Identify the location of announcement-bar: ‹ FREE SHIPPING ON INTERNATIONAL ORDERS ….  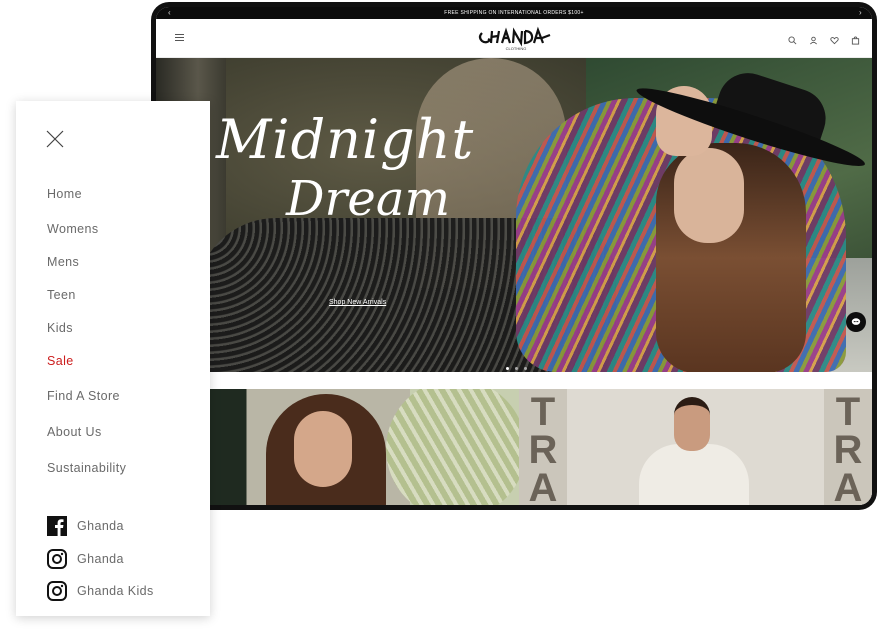
(514, 13).